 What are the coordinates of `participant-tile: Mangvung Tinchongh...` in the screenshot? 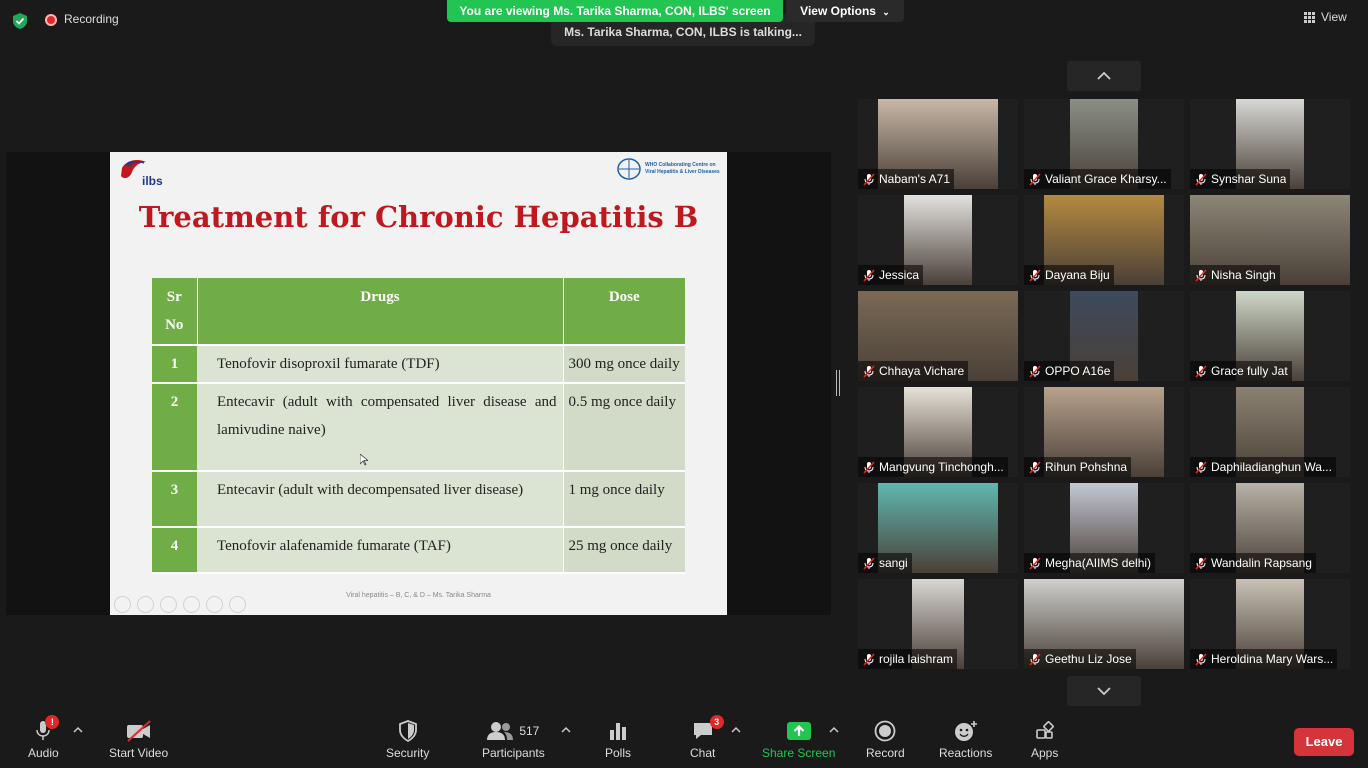 It's located at (938, 432).